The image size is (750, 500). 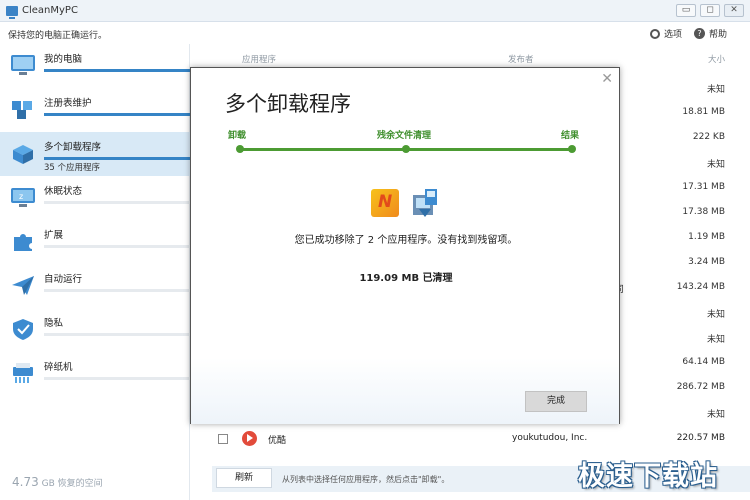 I want to click on size-cell: 286.72 MB, so click(x=700, y=387).